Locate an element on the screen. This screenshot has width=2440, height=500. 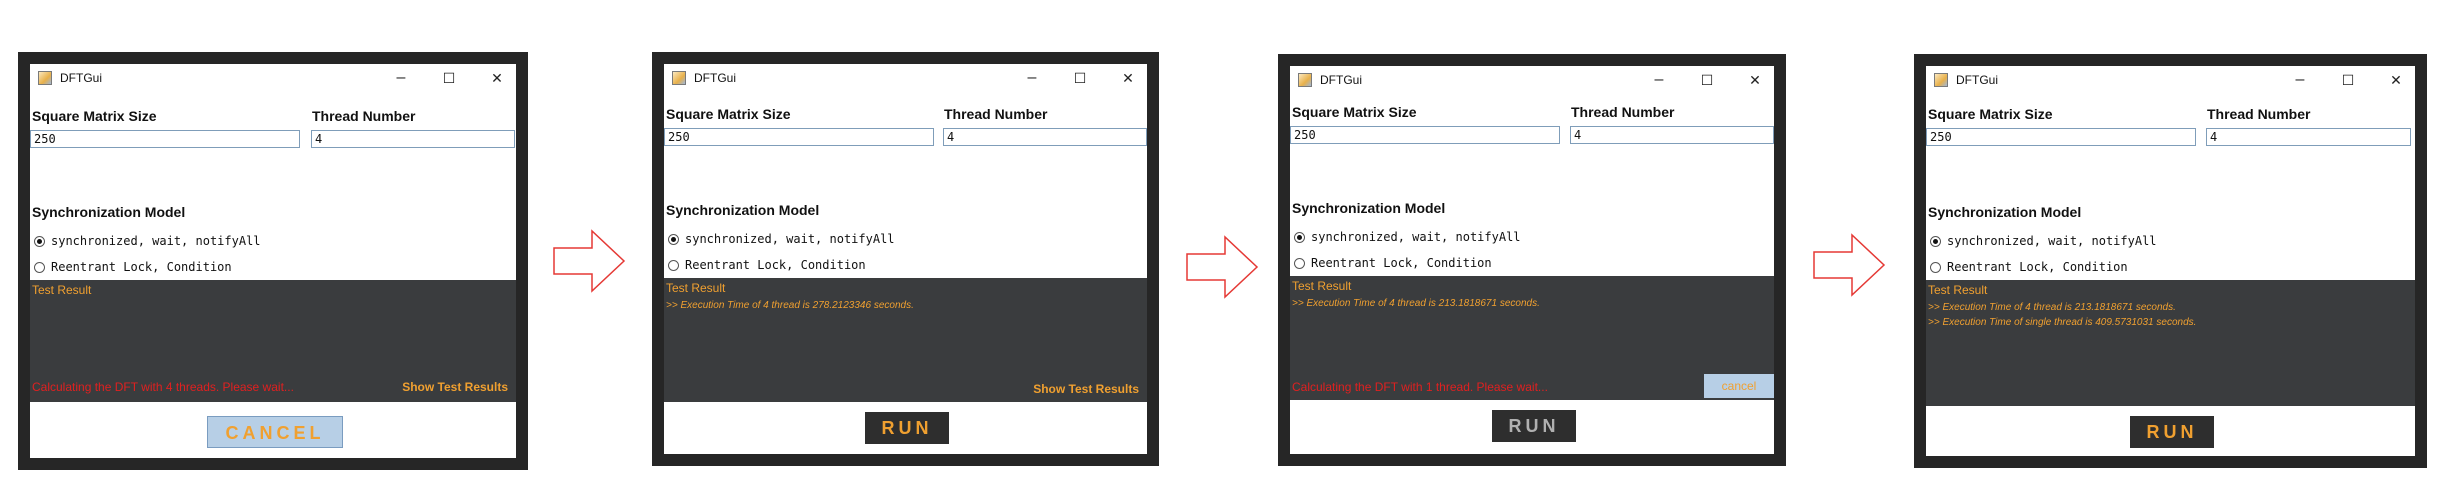
cancel-button: CANCEL is located at coordinates (275, 432).